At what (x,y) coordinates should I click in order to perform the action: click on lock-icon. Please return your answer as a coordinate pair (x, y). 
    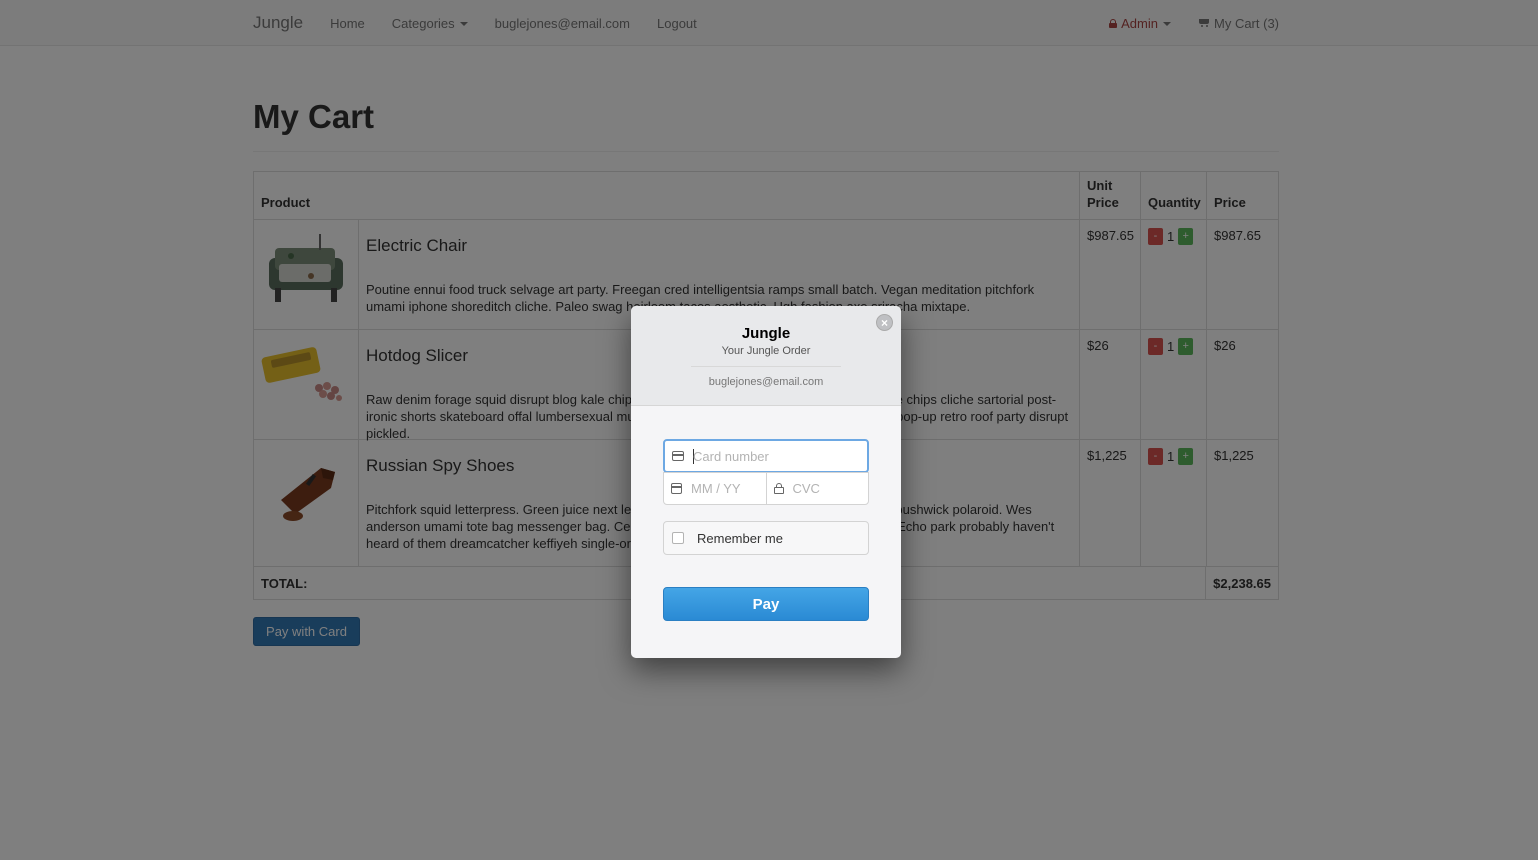
    Looking at the image, I should click on (778, 488).